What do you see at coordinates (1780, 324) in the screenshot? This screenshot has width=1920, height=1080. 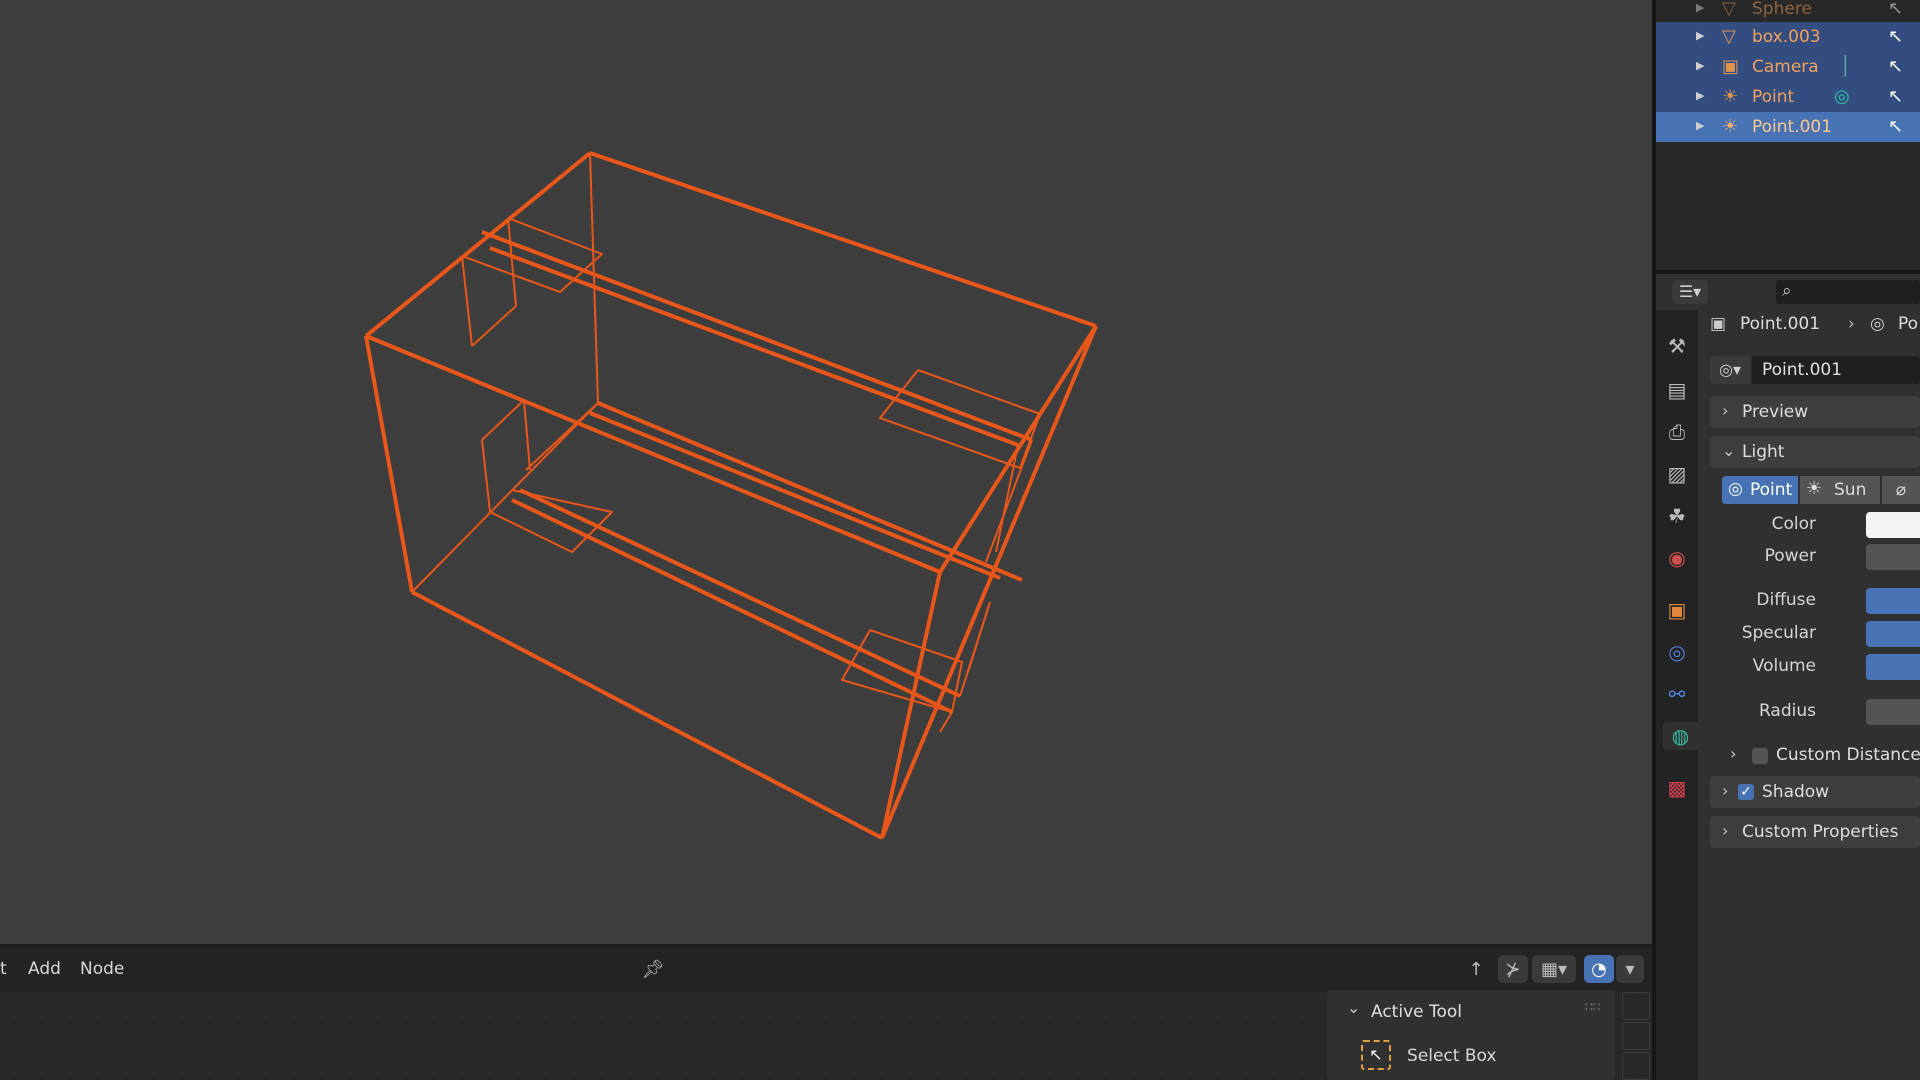 I see `breadcrumb-object: Point.001` at bounding box center [1780, 324].